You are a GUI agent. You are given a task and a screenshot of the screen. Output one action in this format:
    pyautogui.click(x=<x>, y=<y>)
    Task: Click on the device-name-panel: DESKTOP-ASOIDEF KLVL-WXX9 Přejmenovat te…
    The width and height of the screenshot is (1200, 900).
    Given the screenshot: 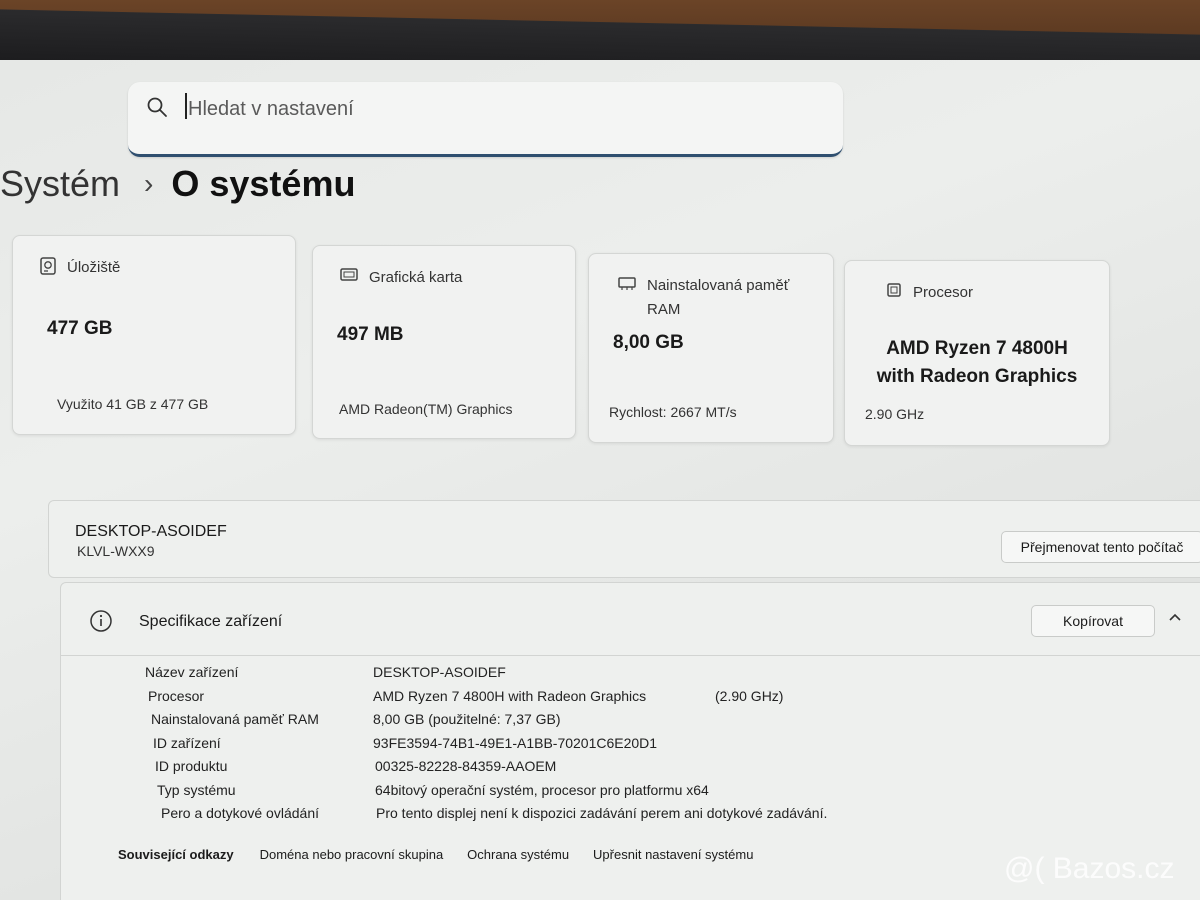 What is the action you would take?
    pyautogui.click(x=624, y=539)
    